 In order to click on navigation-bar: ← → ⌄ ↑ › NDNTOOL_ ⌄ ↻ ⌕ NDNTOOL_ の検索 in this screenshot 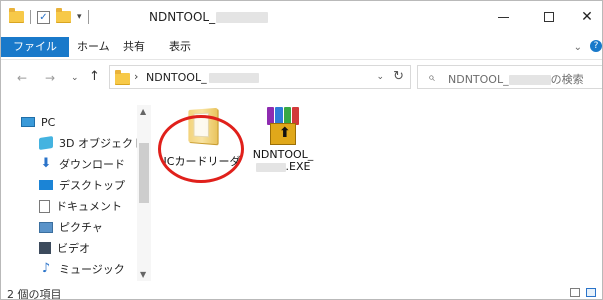, I will do `click(301, 78)`.